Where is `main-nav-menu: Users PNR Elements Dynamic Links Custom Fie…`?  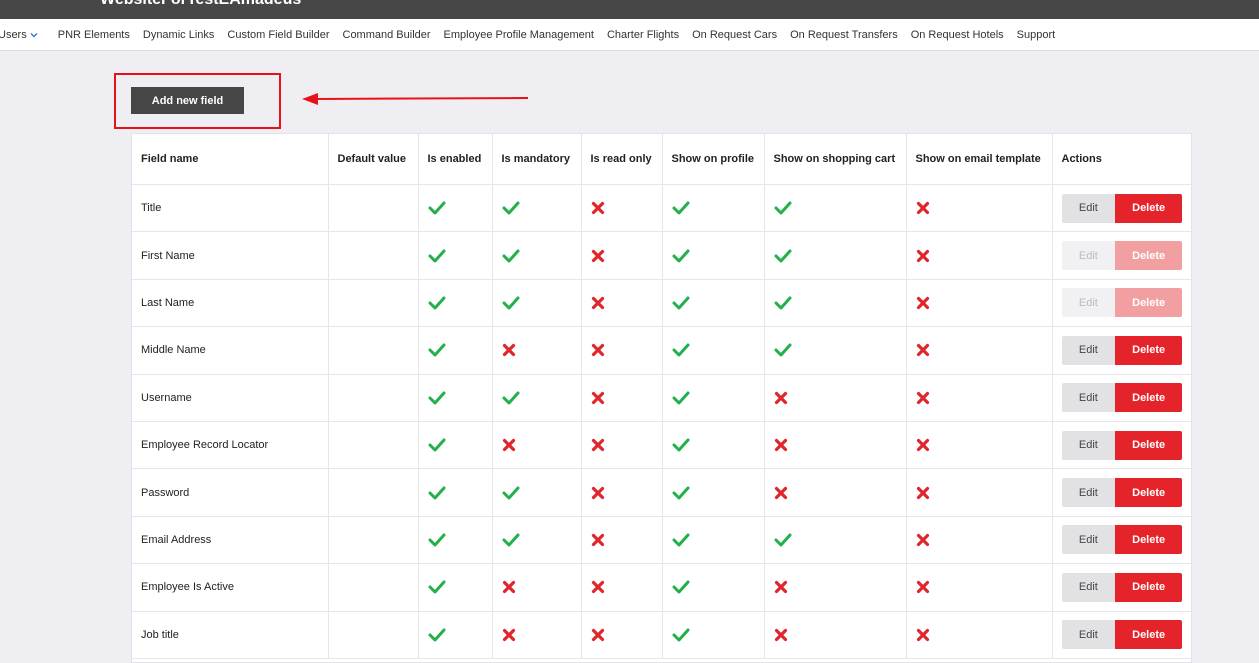
main-nav-menu: Users PNR Elements Dynamic Links Custom Fie… is located at coordinates (629, 35).